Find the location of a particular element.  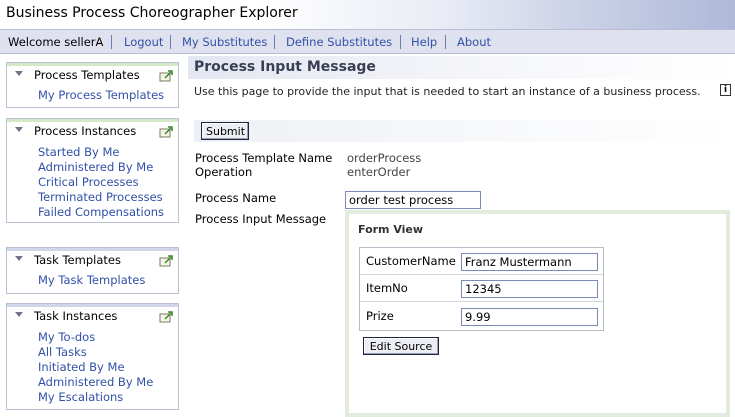

form-view-title: Form View is located at coordinates (391, 229).